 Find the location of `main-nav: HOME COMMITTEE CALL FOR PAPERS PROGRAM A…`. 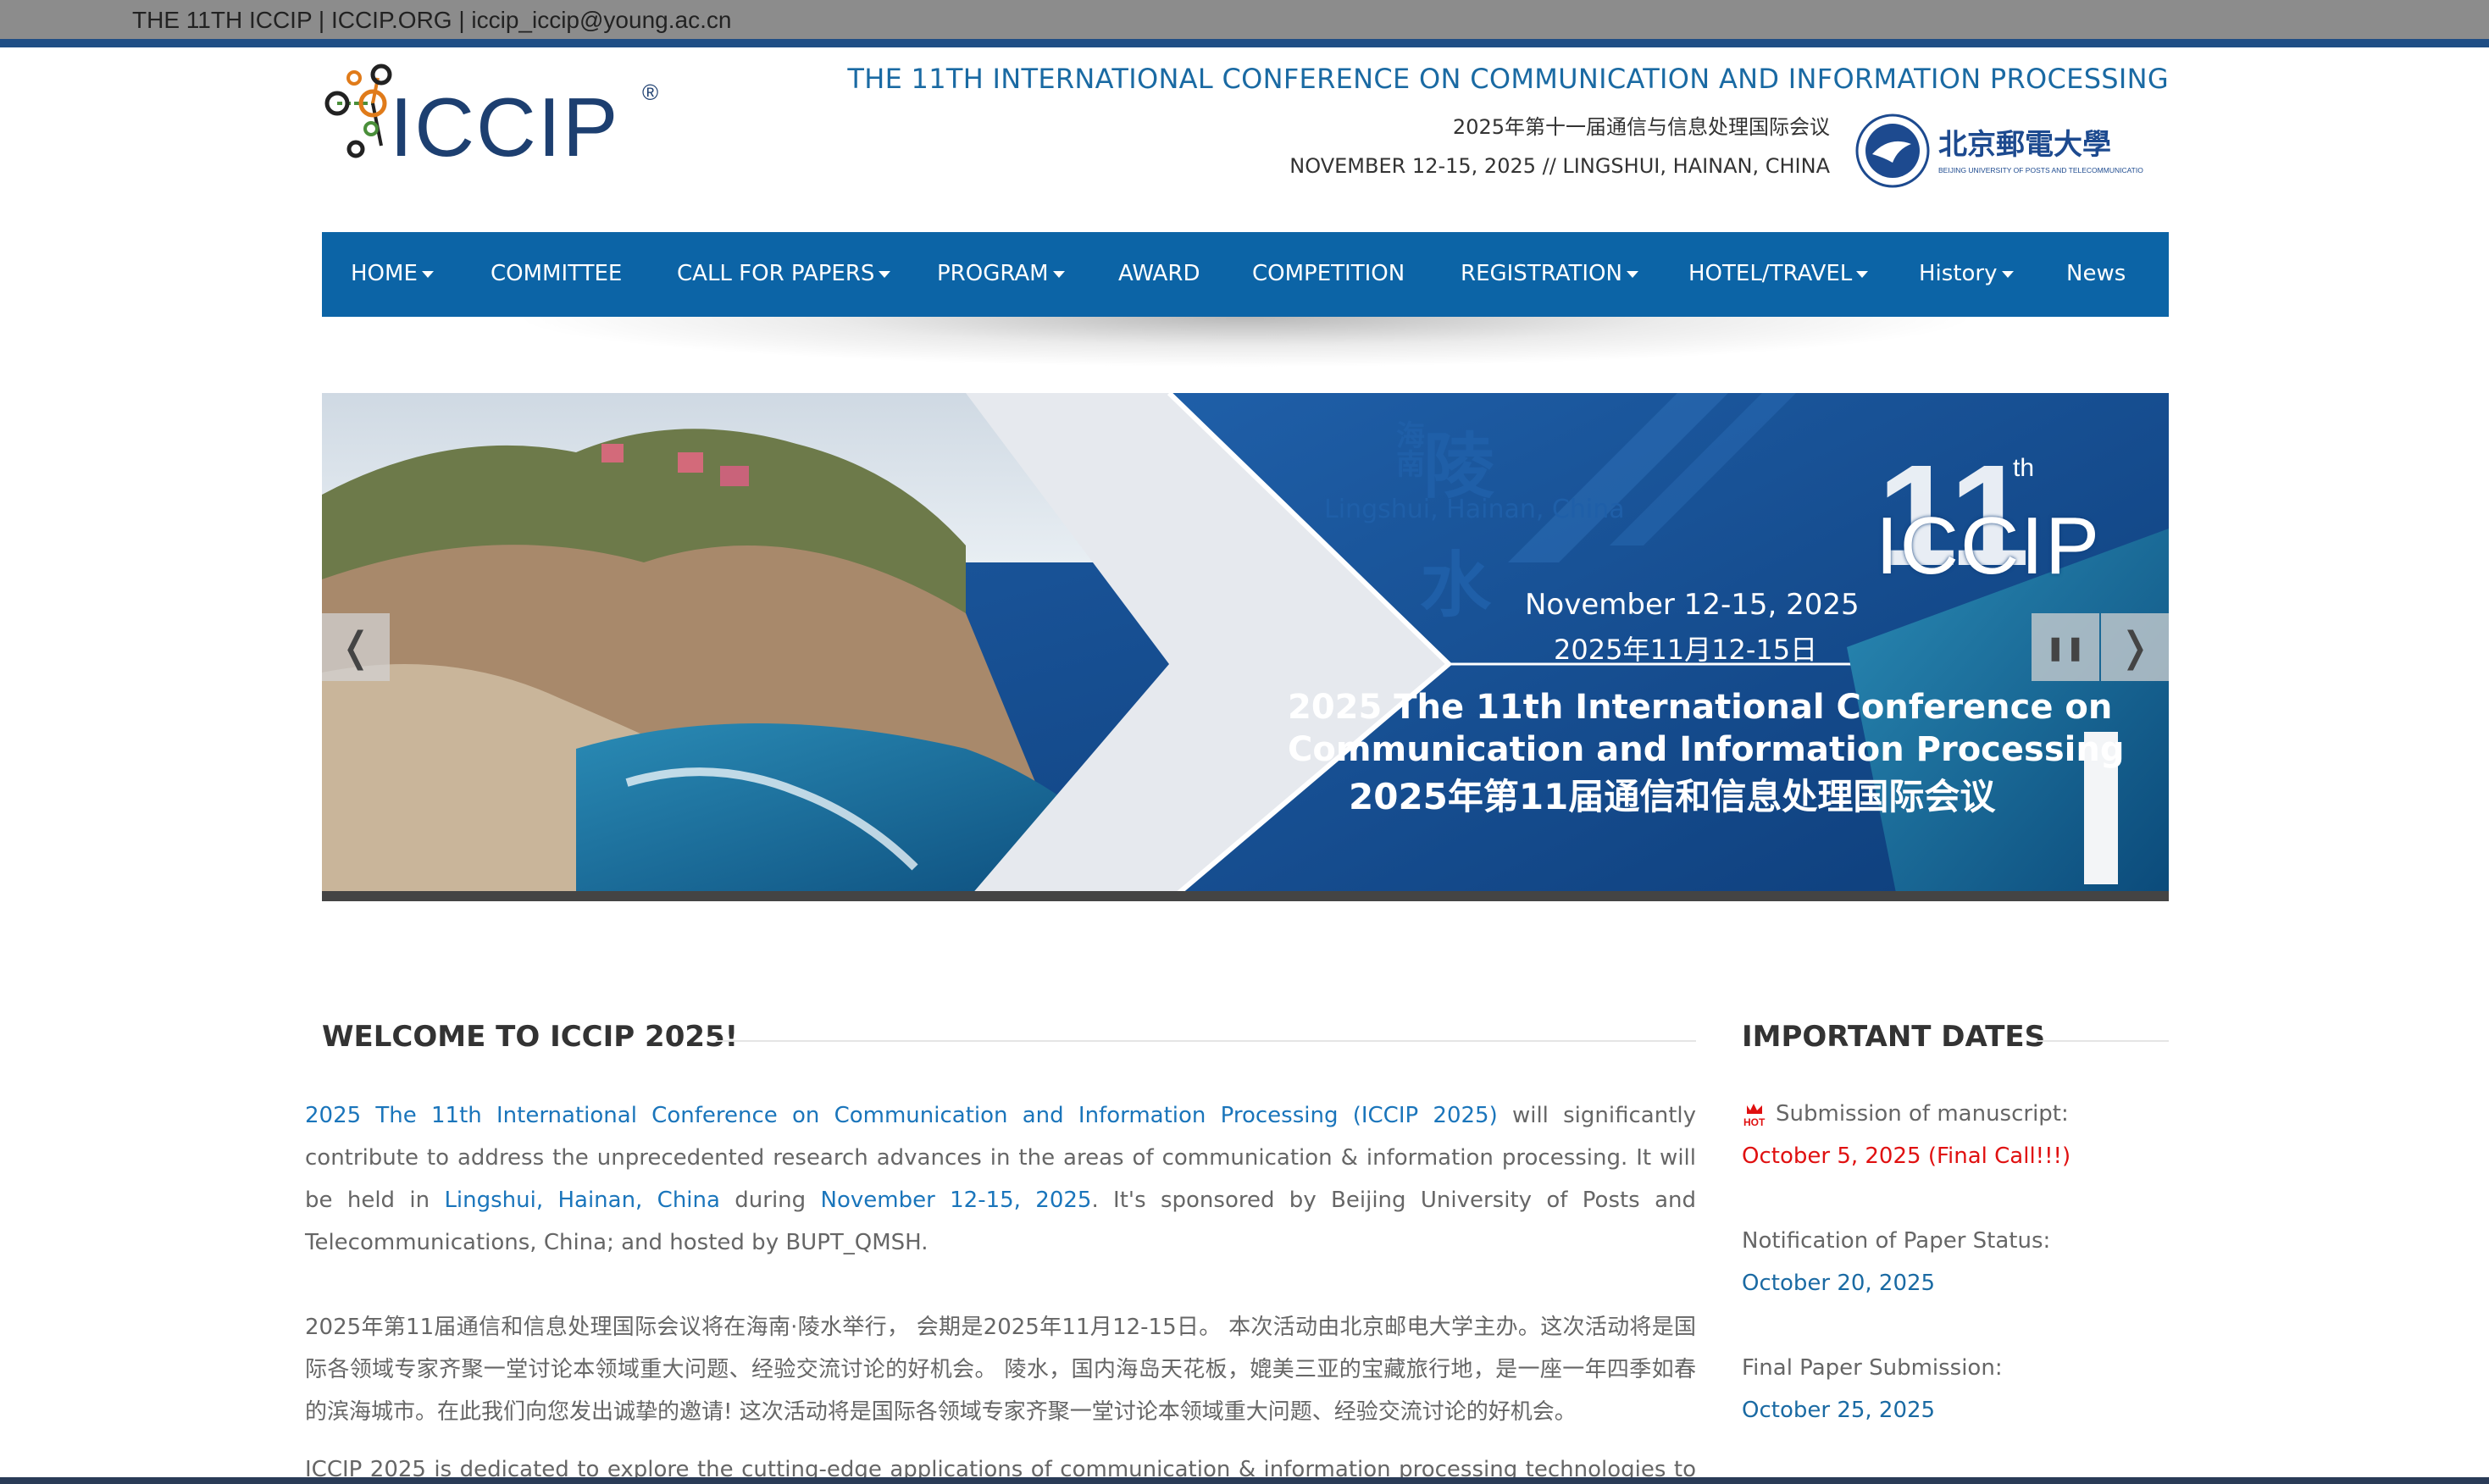

main-nav: HOME COMMITTEE CALL FOR PAPERS PROGRAM A… is located at coordinates (1245, 274).